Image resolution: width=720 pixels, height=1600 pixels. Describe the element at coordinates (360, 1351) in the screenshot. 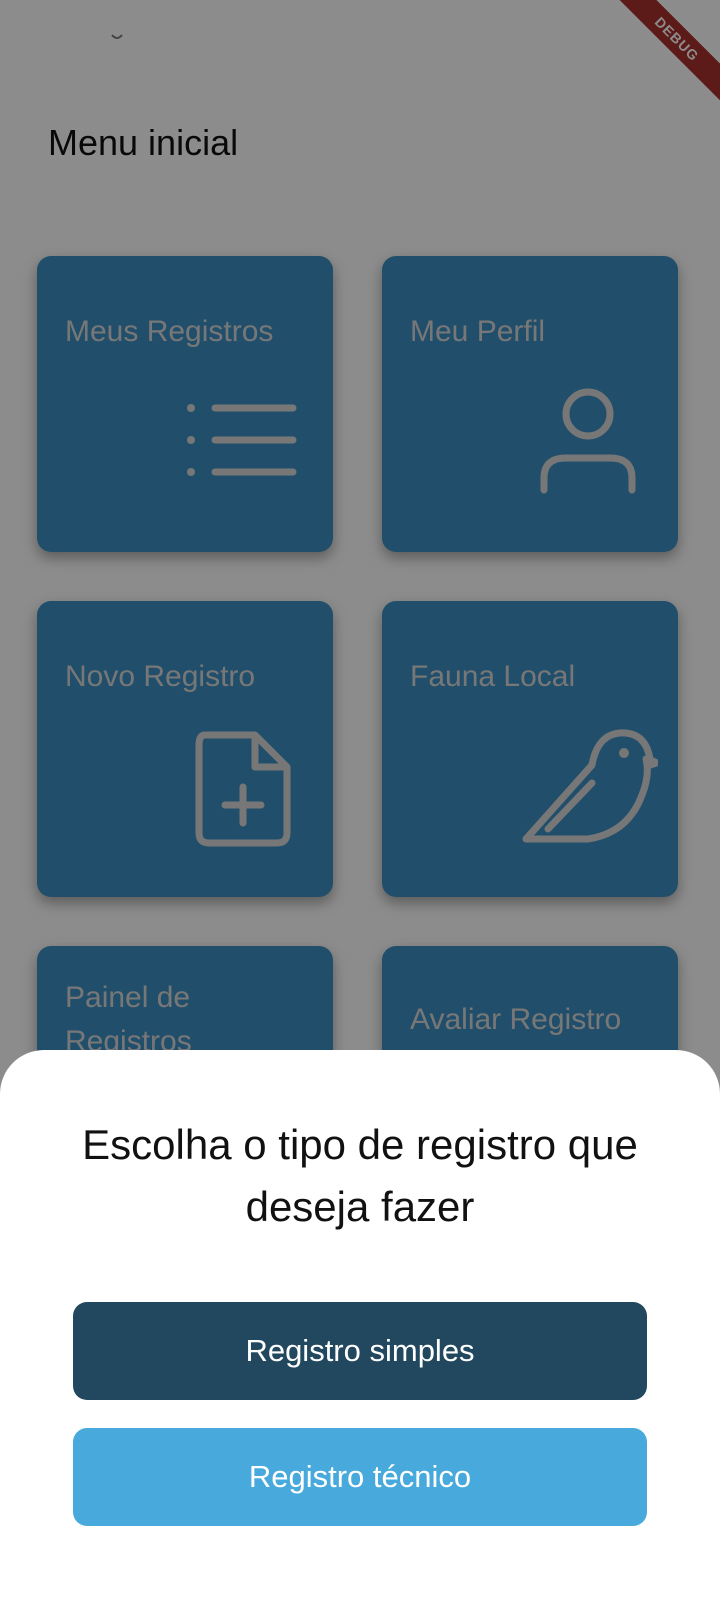

I see `registro-simples-button: Registro simples` at that location.